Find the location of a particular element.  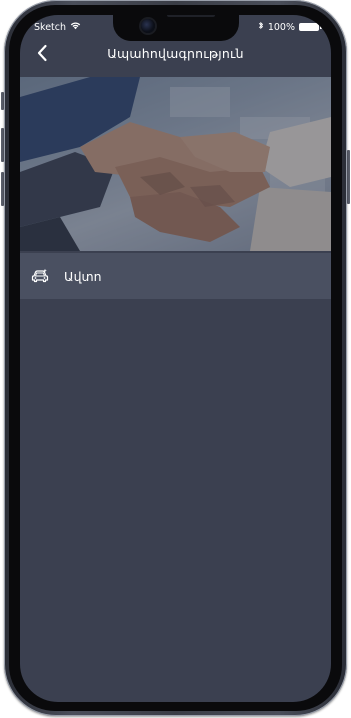

navigation-bar: Ապահովագրություն is located at coordinates (175, 55).